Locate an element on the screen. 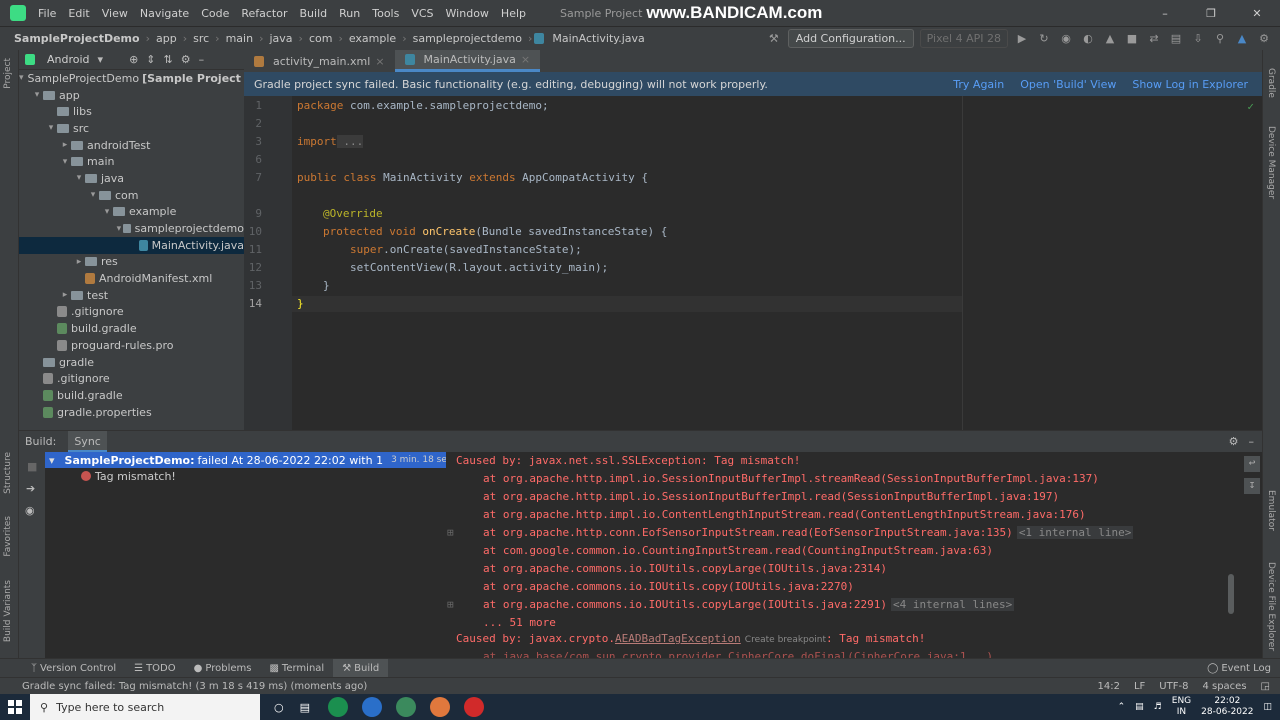 This screenshot has width=1280, height=720. tree-item: AndroidManifest.xml is located at coordinates (131, 278).